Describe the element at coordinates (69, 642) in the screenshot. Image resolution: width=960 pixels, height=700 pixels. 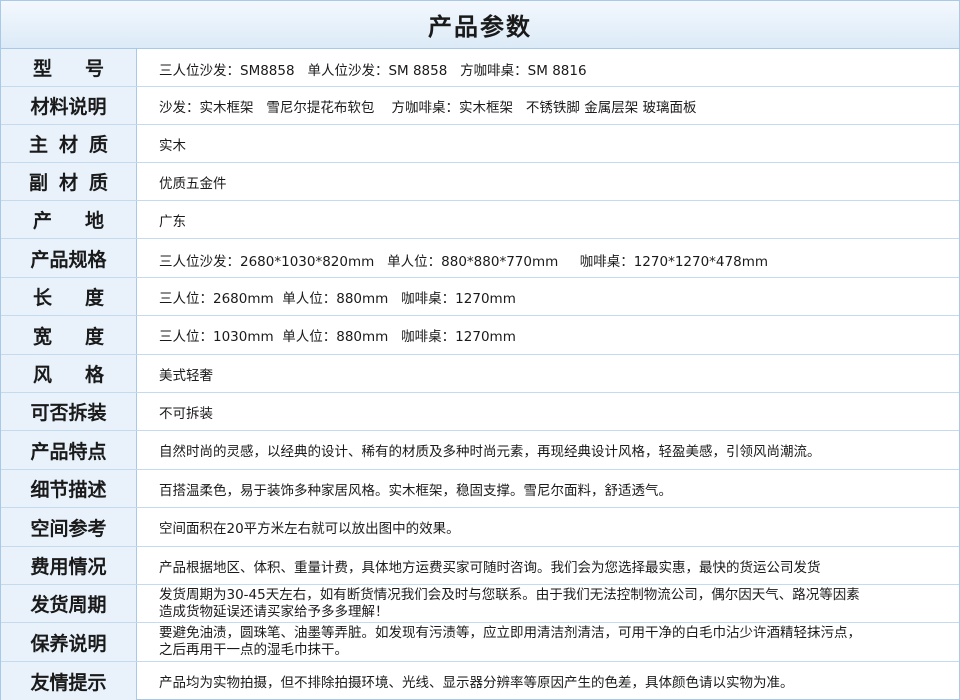
I see `row-label: 保养说明` at that location.